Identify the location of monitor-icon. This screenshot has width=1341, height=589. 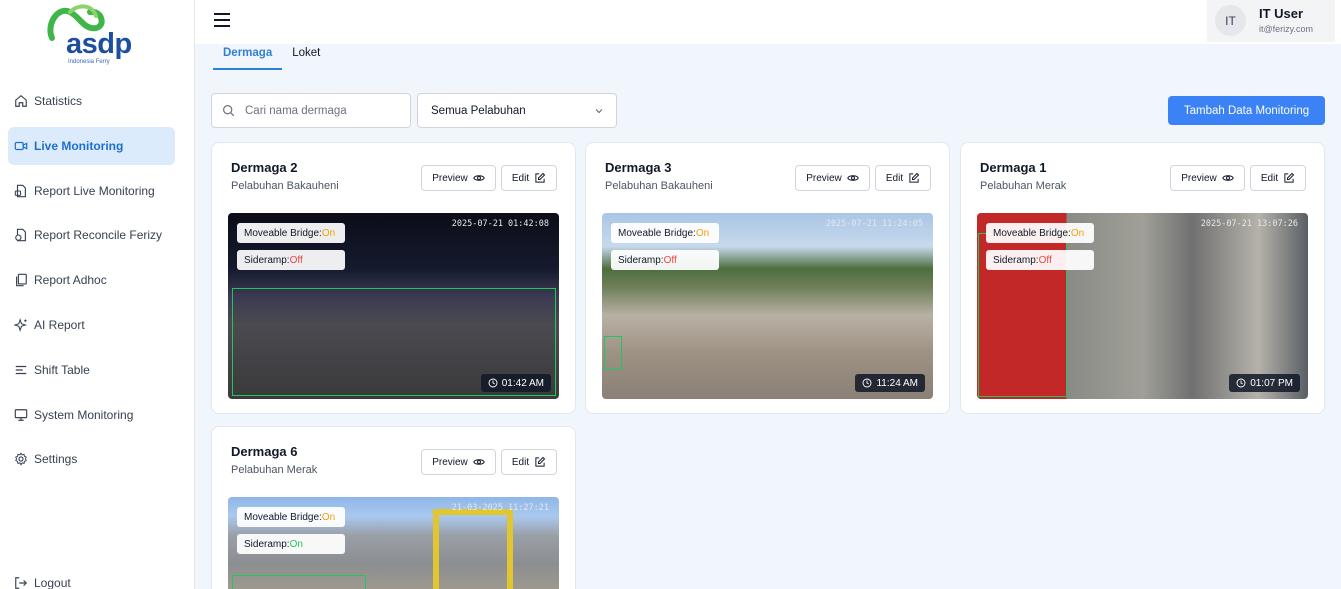
(21, 415).